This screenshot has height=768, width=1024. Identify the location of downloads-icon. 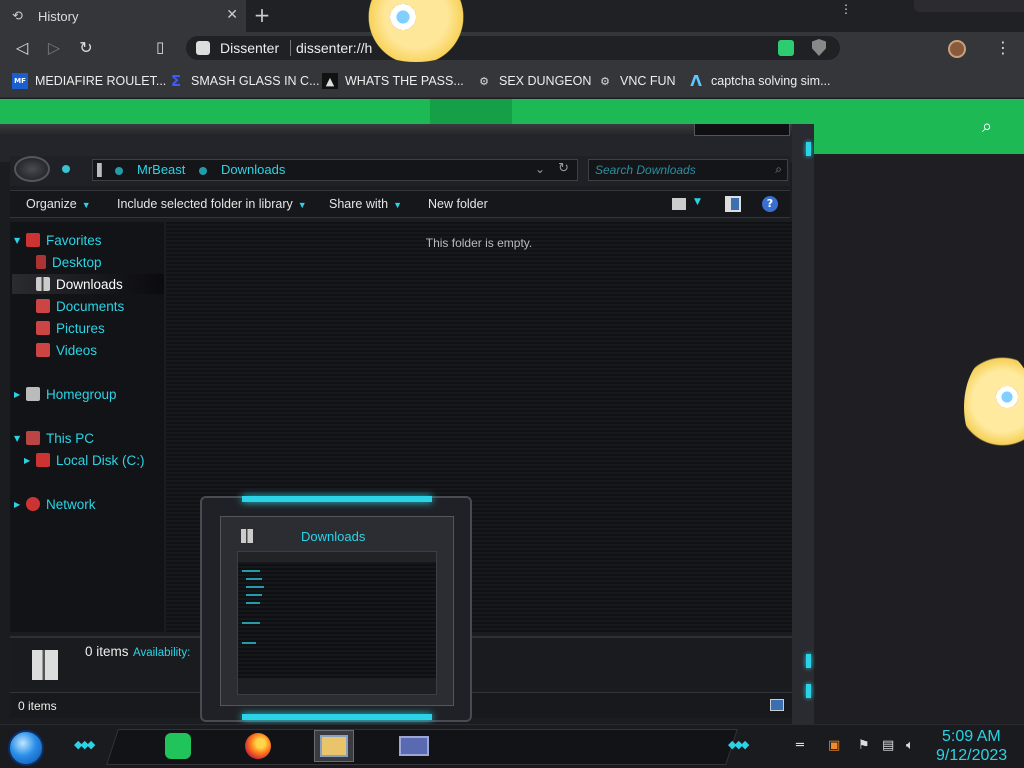
(247, 536).